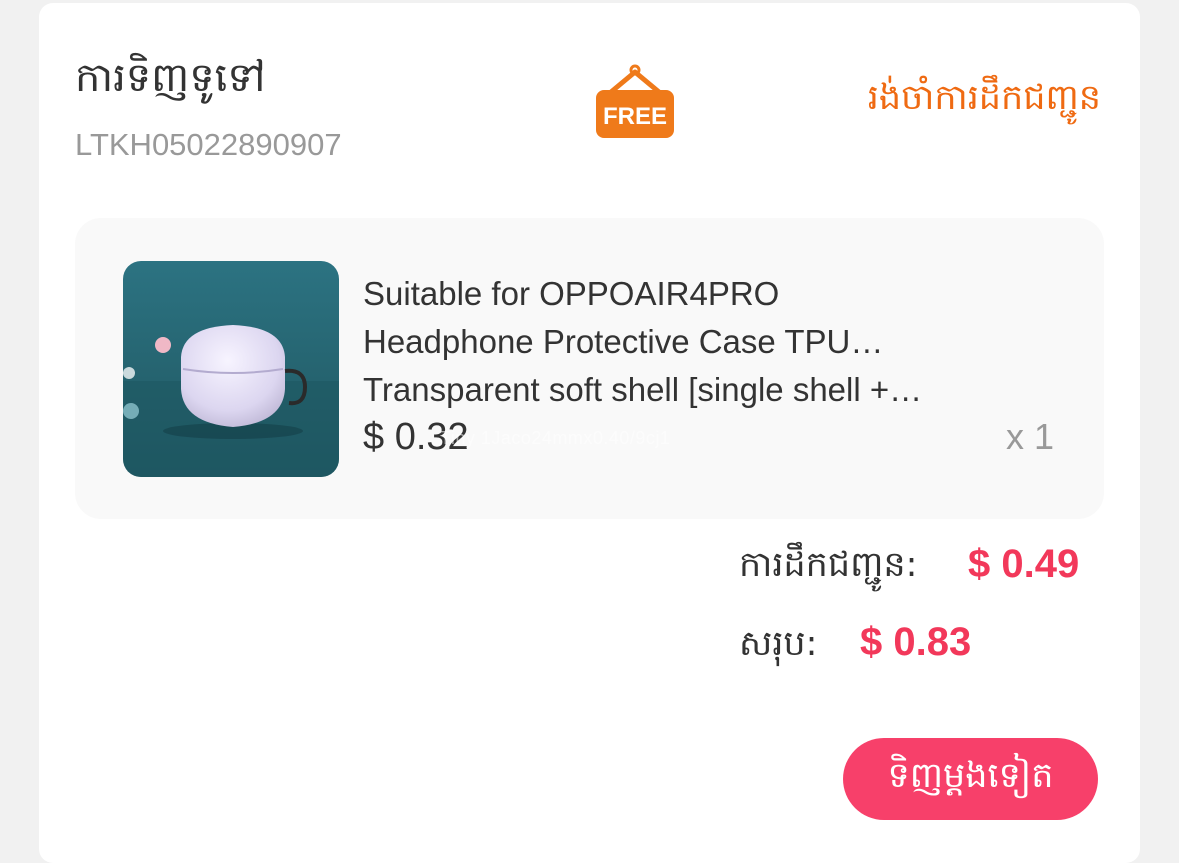  I want to click on buy-again-button: ទិញម្តងទៀត, so click(970, 779).